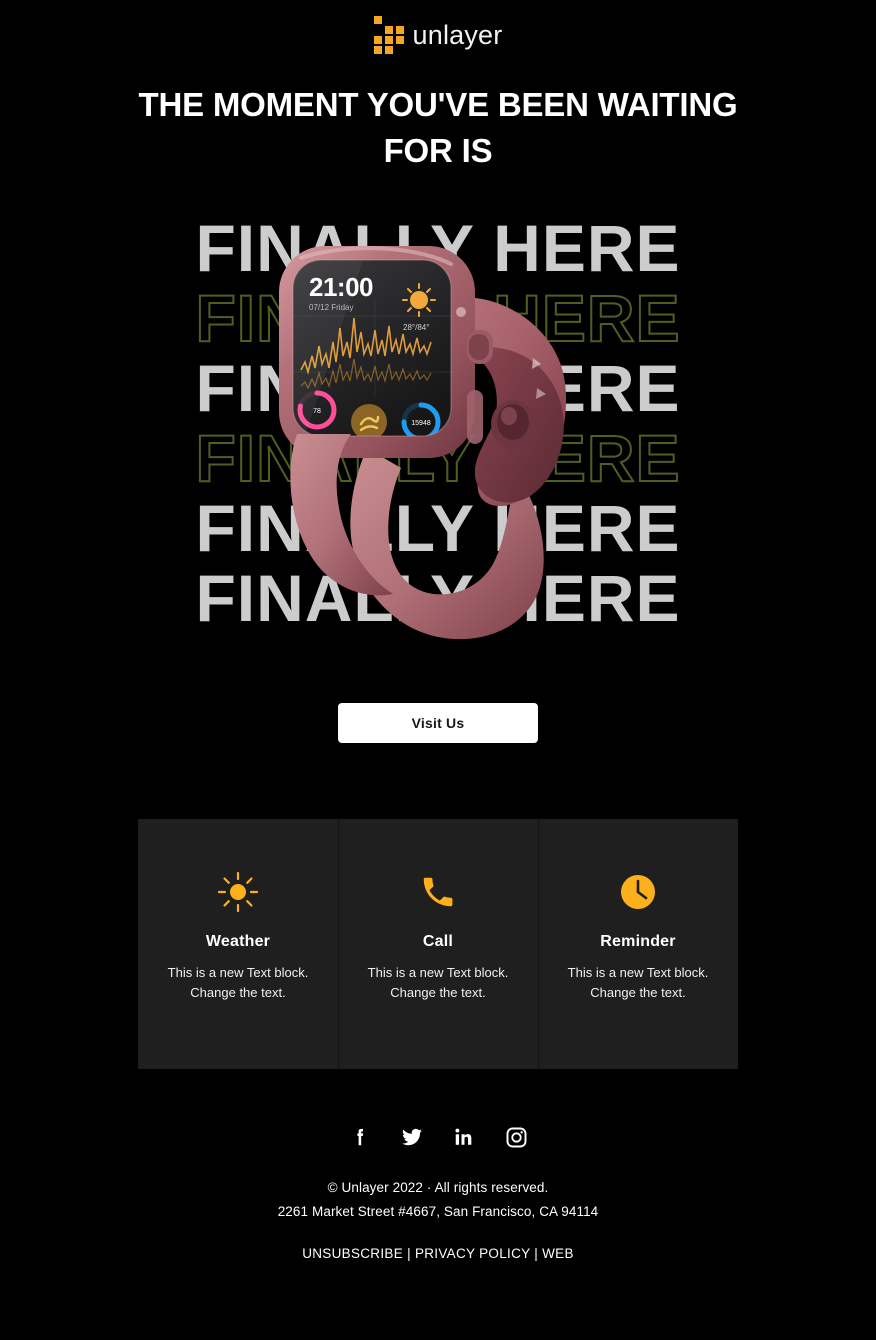  I want to click on cta-section: Visit Us, so click(438, 723).